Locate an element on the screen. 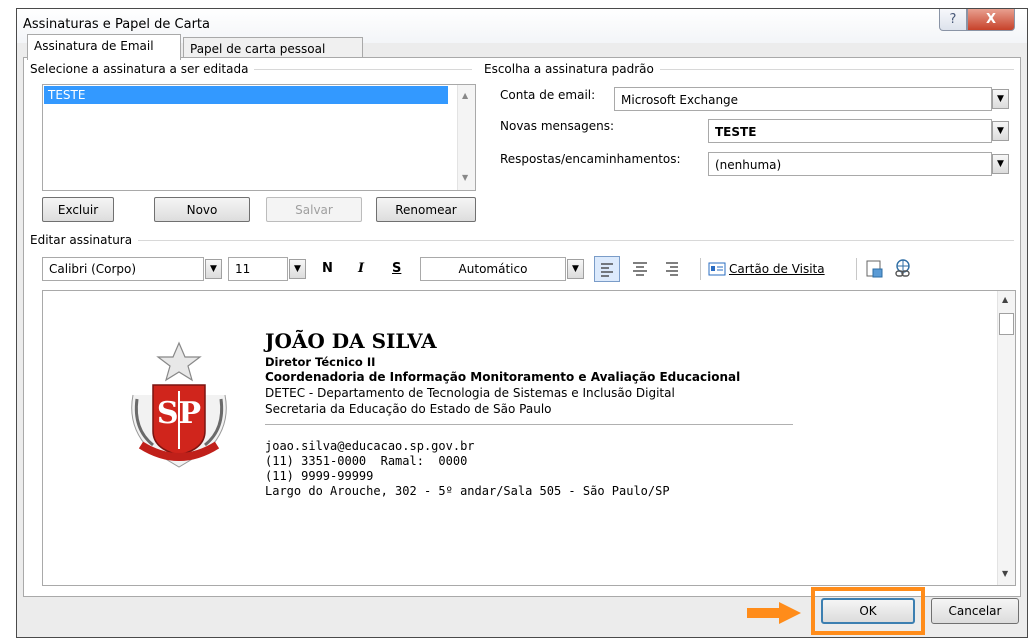 This screenshot has height=644, width=1034. account-label: Conta de email: is located at coordinates (548, 95).